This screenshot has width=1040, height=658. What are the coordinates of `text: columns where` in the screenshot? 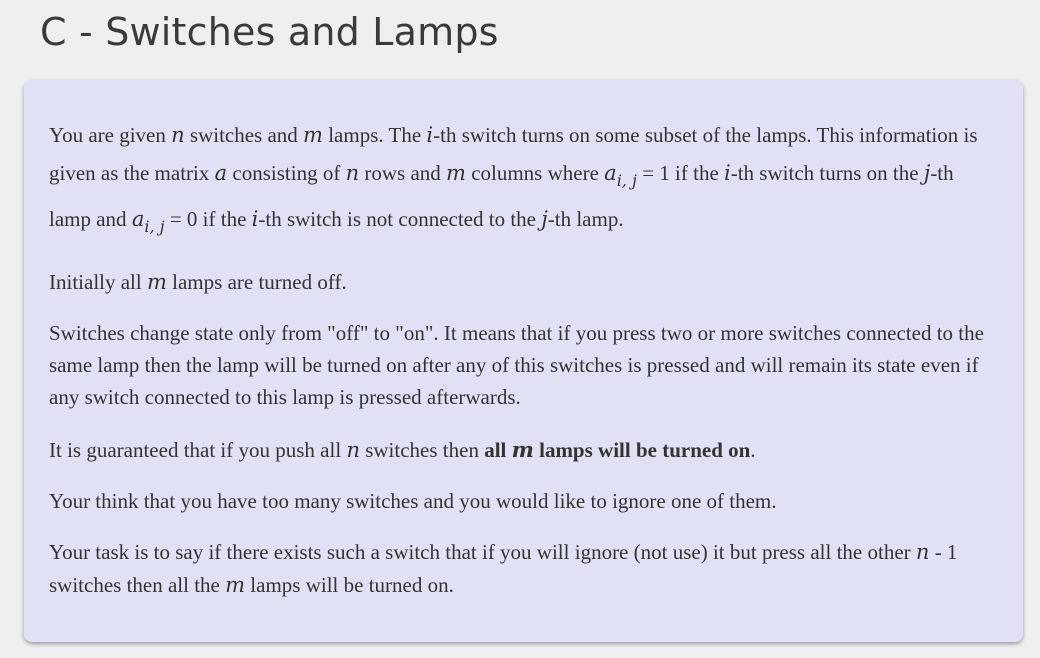 It's located at (535, 173).